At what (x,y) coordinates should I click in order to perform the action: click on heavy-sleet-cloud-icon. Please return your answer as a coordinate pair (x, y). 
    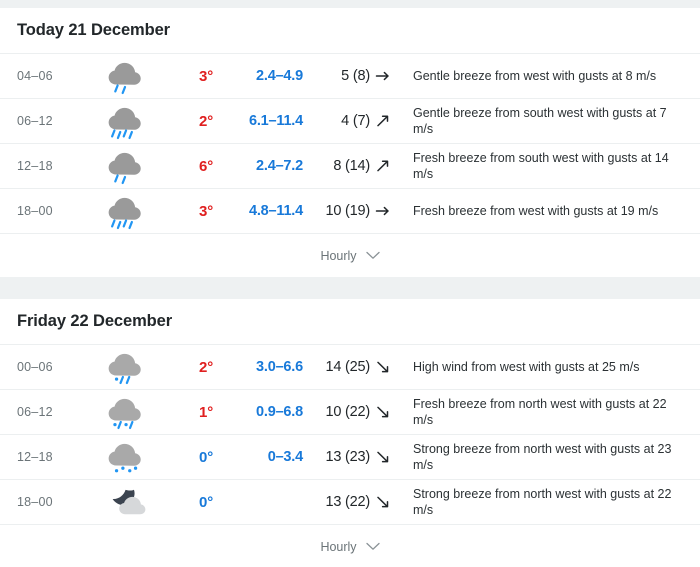
    Looking at the image, I should click on (125, 412).